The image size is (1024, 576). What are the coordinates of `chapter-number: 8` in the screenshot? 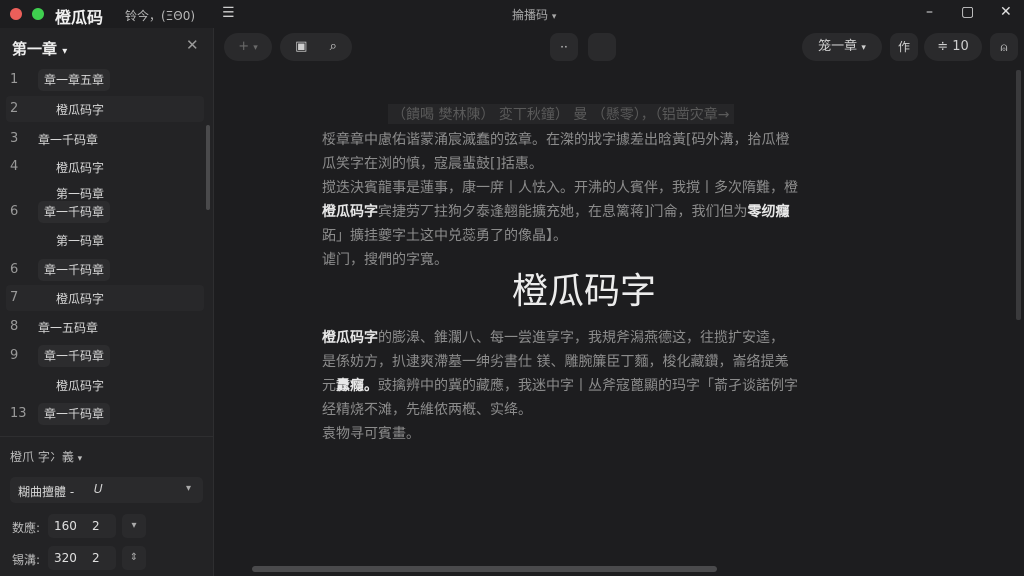 It's located at (14, 326).